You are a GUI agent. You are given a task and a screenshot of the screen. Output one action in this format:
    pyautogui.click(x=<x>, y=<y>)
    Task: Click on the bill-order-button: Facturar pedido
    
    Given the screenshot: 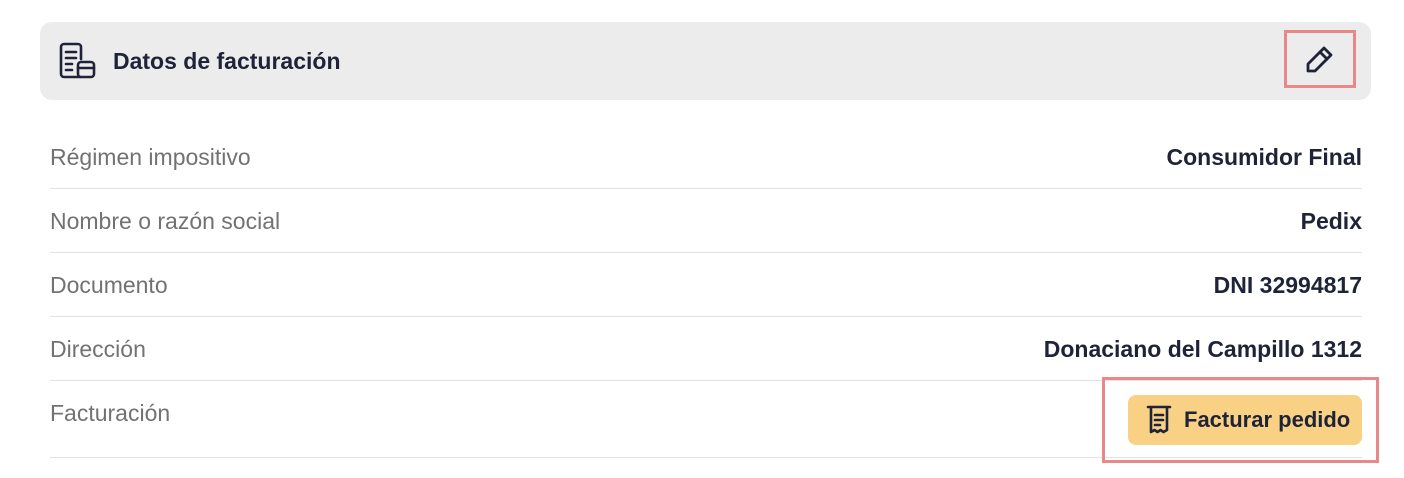 What is the action you would take?
    pyautogui.click(x=1245, y=420)
    